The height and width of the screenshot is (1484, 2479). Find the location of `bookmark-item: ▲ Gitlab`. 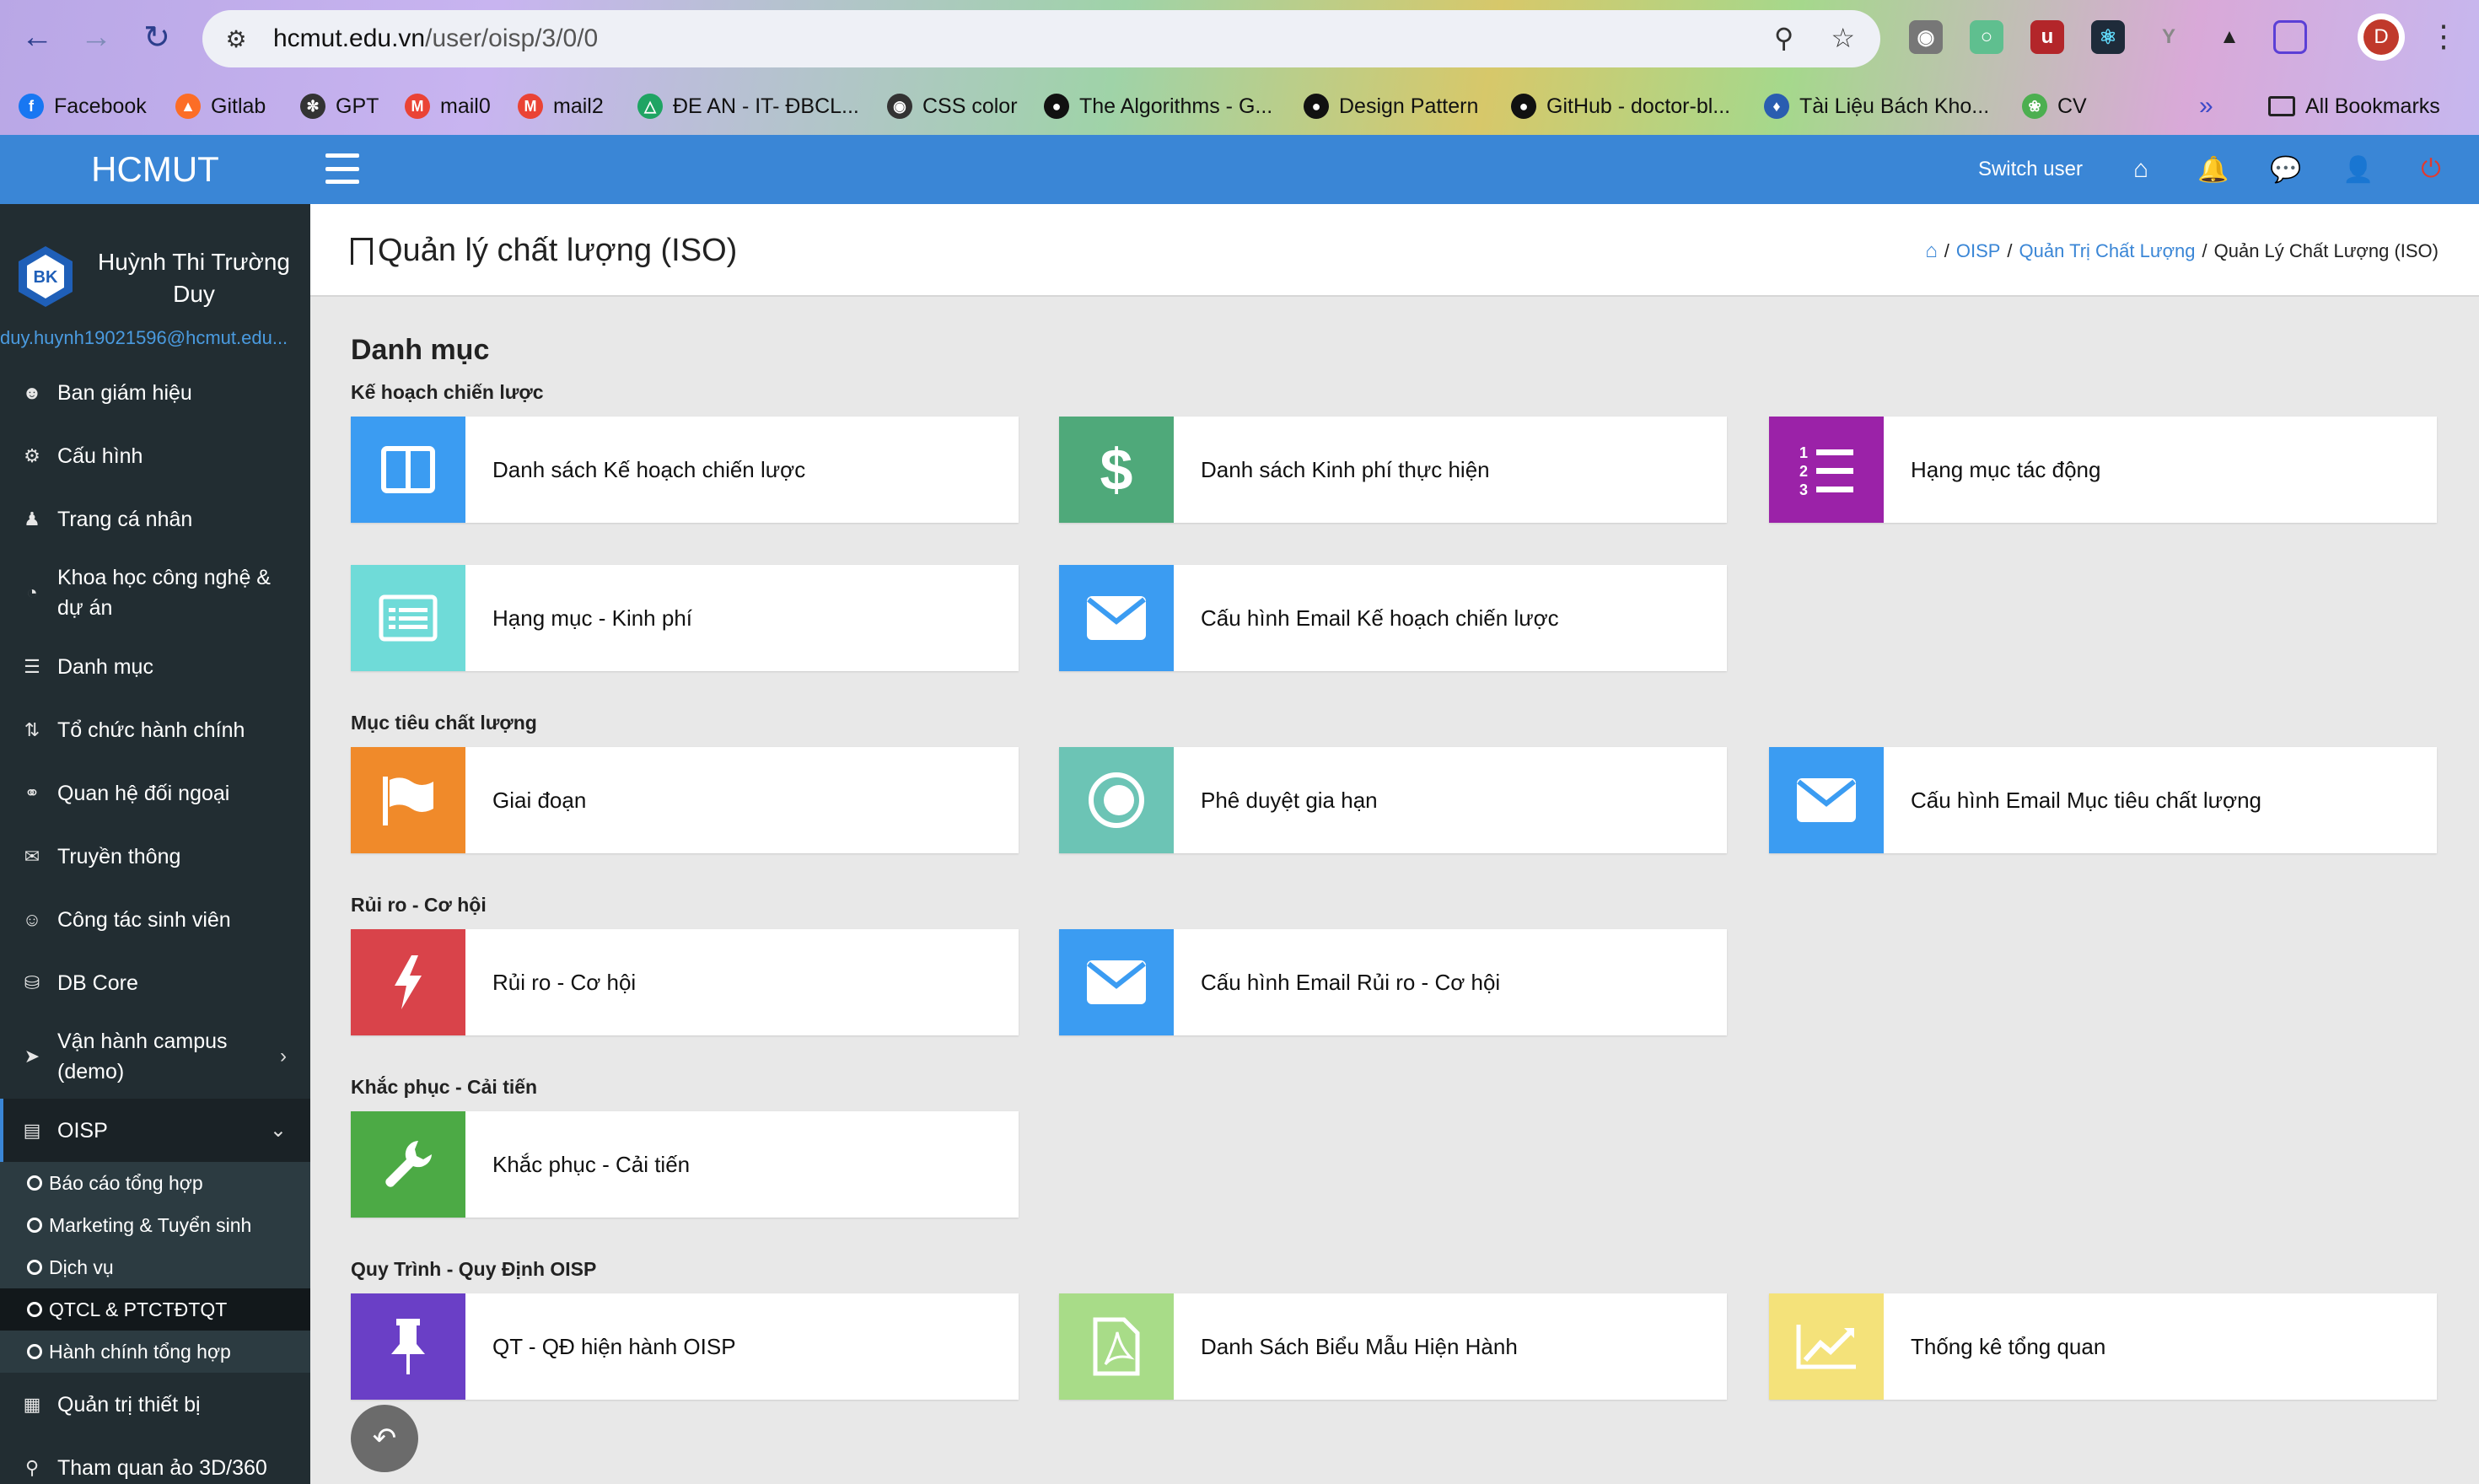

bookmark-item: ▲ Gitlab is located at coordinates (220, 106).